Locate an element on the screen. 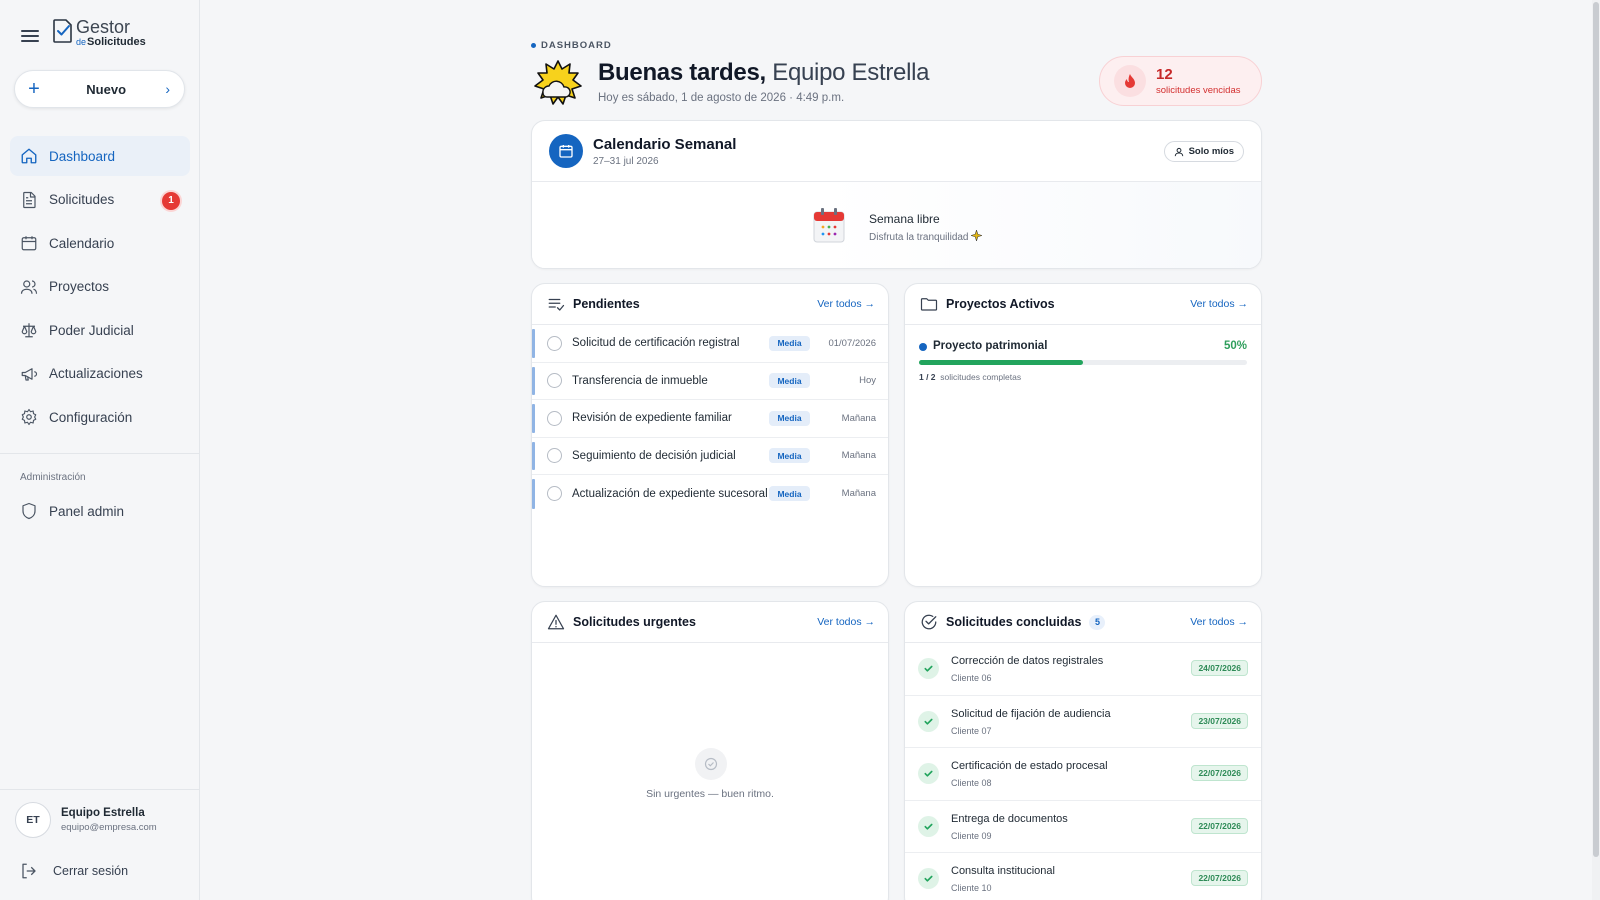 The height and width of the screenshot is (900, 1600). progress-fill is located at coordinates (1001, 362).